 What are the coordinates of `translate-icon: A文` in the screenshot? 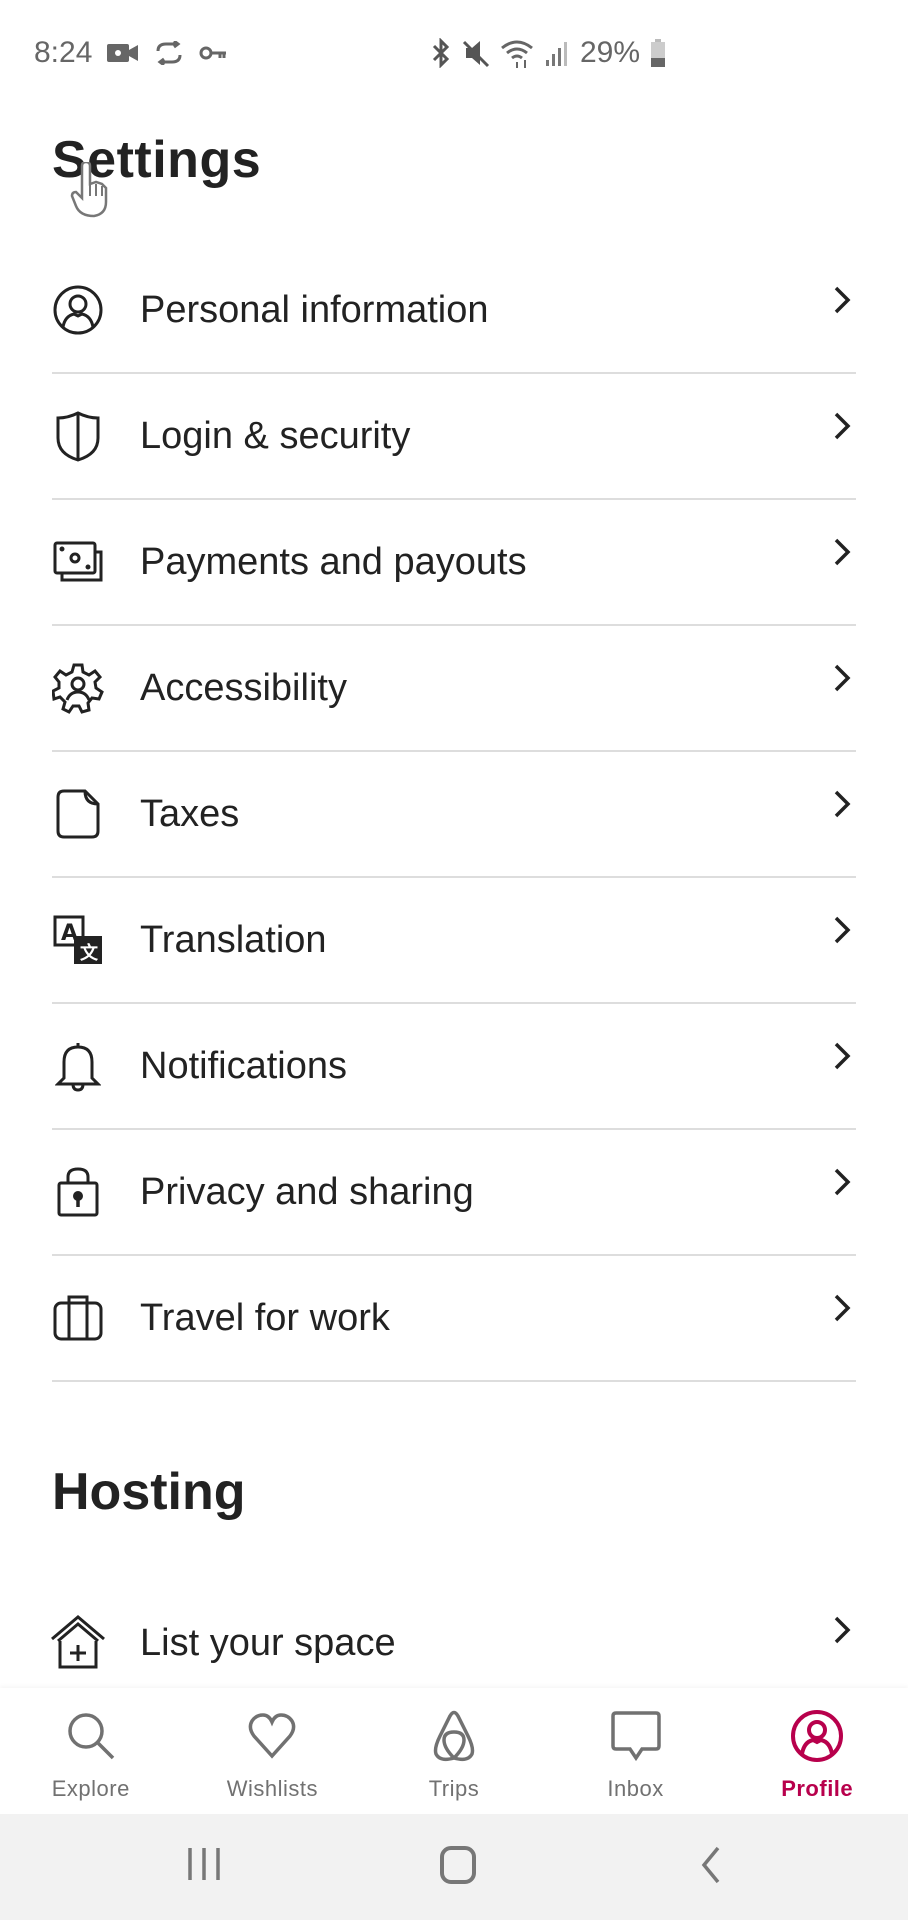 It's located at (78, 940).